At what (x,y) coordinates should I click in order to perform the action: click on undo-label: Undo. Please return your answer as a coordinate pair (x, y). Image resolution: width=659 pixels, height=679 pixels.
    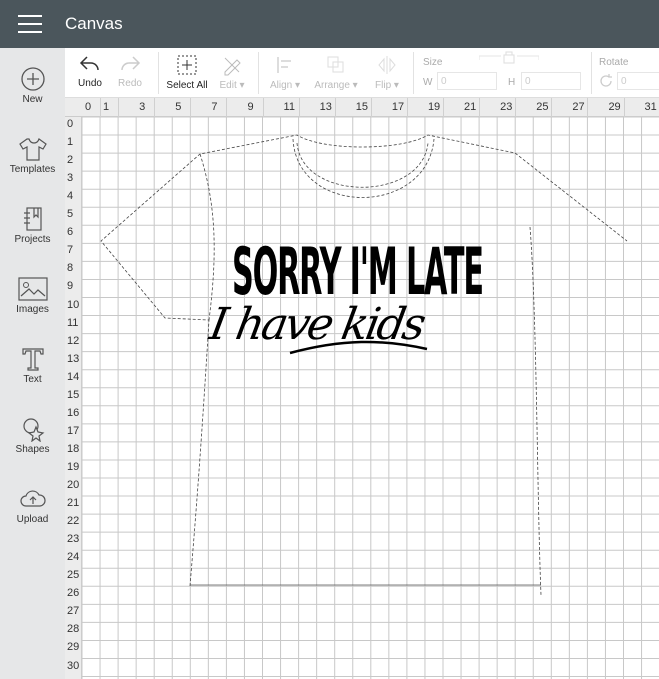
    Looking at the image, I should click on (90, 83).